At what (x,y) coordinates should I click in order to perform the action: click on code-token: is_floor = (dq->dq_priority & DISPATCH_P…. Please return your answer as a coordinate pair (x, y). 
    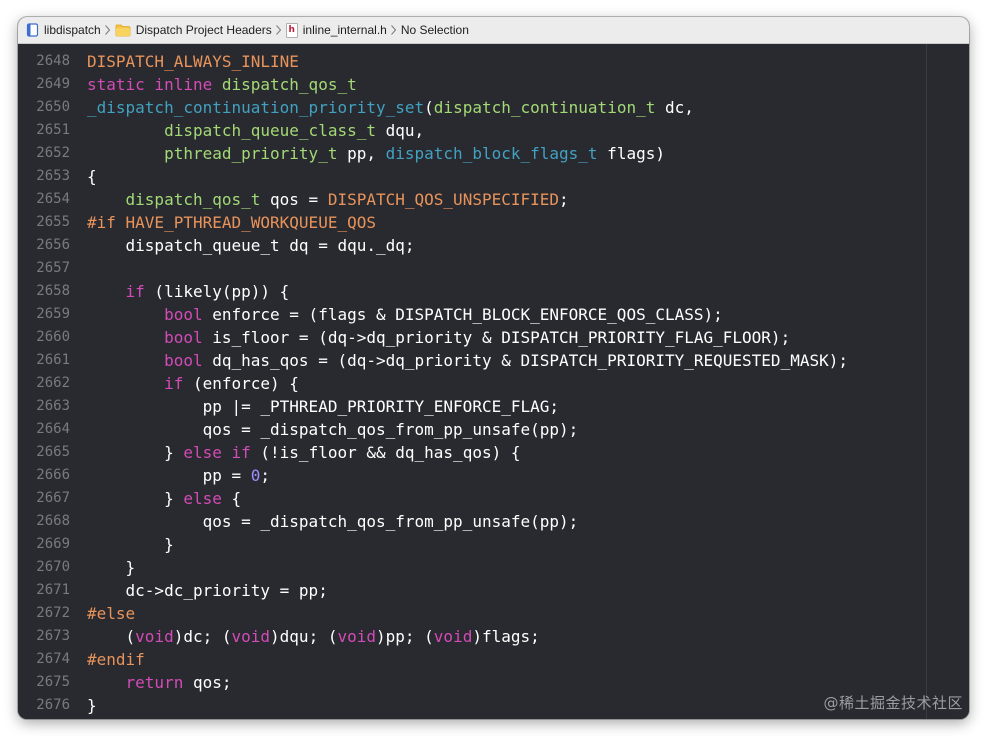
    Looking at the image, I should click on (496, 337).